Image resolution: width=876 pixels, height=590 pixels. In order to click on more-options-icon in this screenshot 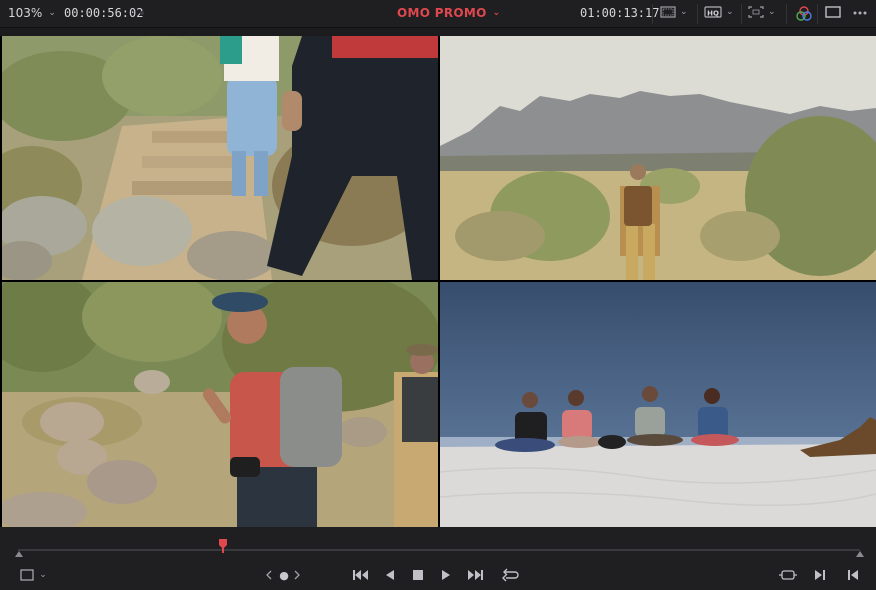, I will do `click(860, 13)`.